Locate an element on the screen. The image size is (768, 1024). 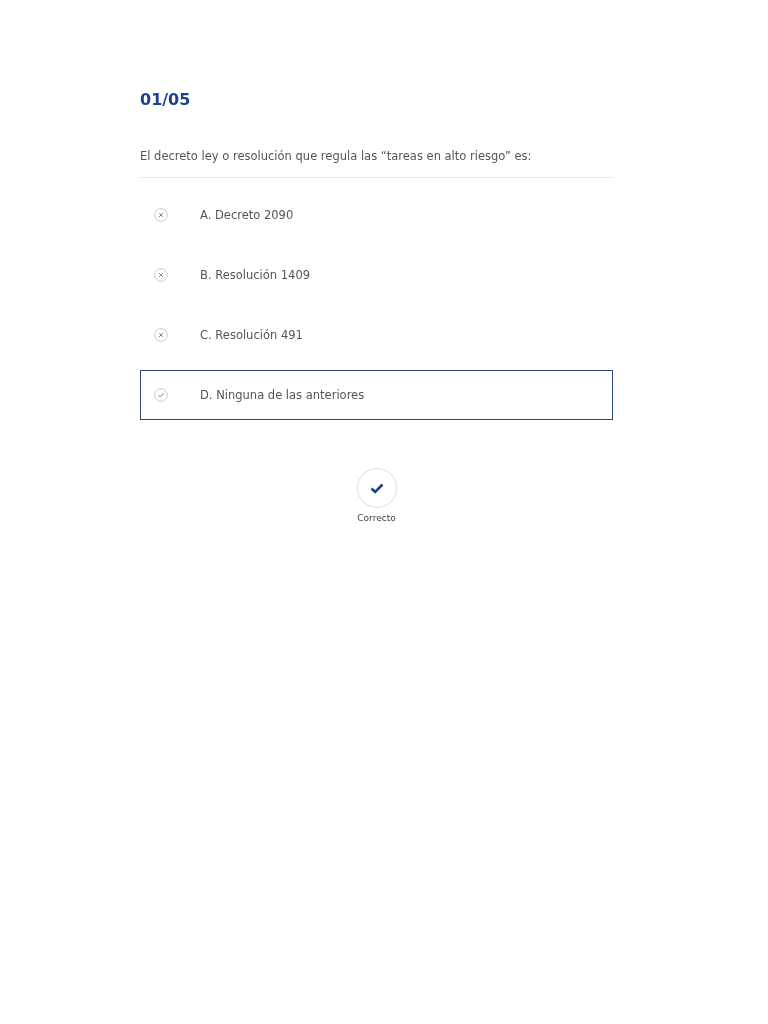
answer-option: D. Ninguna de las anteriores is located at coordinates (376, 395).